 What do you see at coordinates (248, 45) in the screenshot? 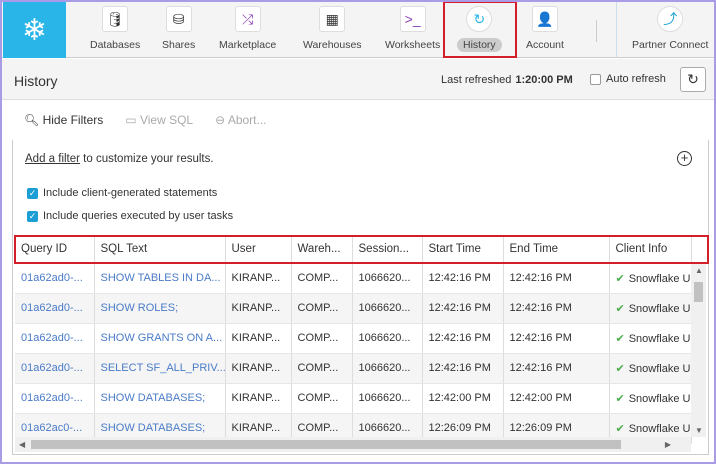
I see `nav-label: Marketplace` at bounding box center [248, 45].